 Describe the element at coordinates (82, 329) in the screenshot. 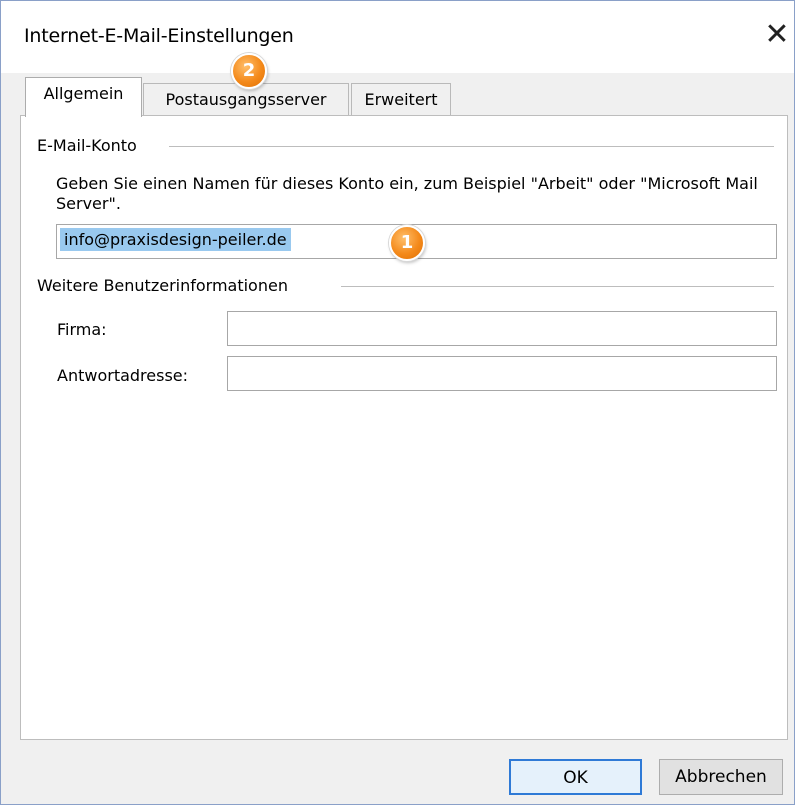

I see `company-label: Firma:` at that location.